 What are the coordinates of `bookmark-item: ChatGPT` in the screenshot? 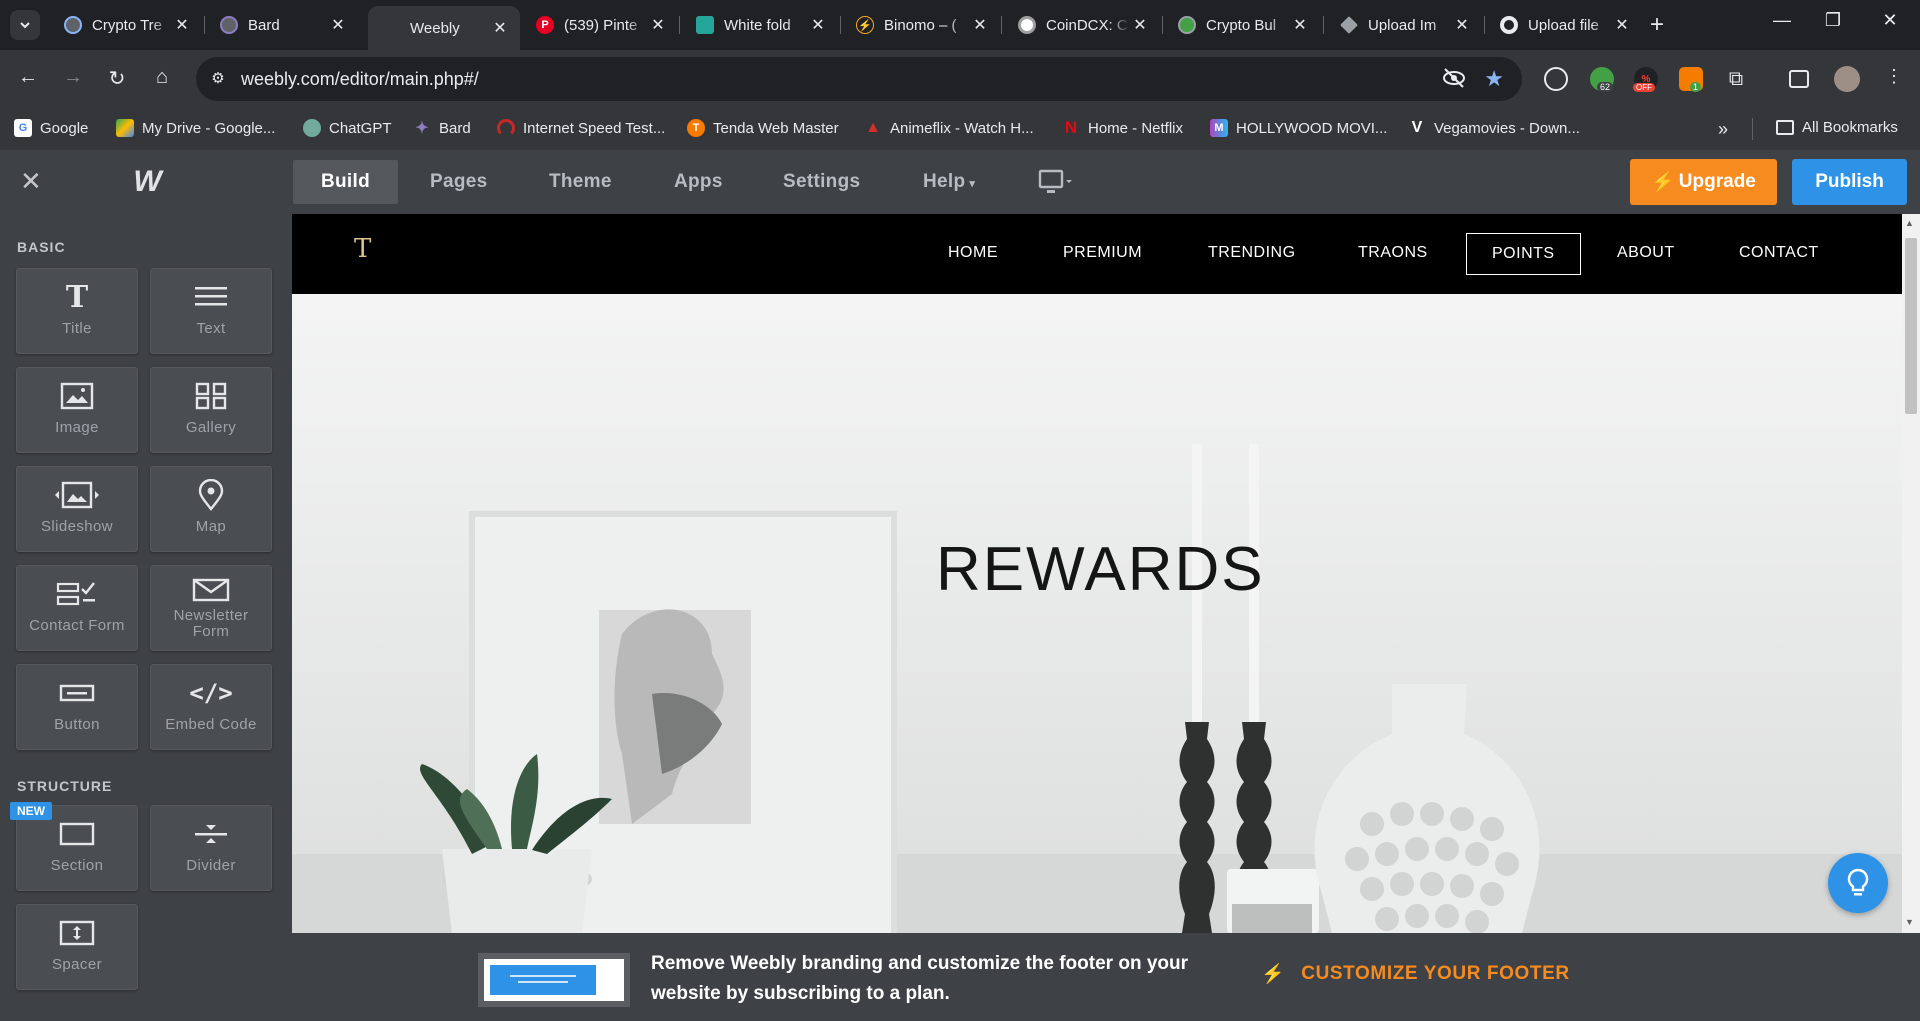 It's located at (347, 128).